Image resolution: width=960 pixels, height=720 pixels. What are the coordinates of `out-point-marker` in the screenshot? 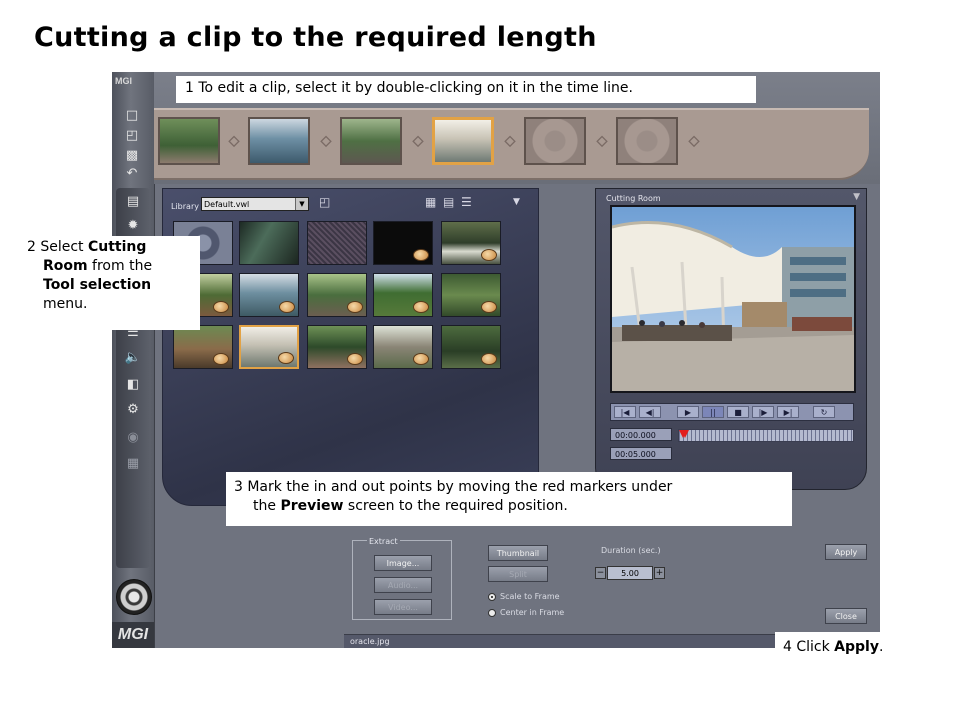 It's located at (685, 434).